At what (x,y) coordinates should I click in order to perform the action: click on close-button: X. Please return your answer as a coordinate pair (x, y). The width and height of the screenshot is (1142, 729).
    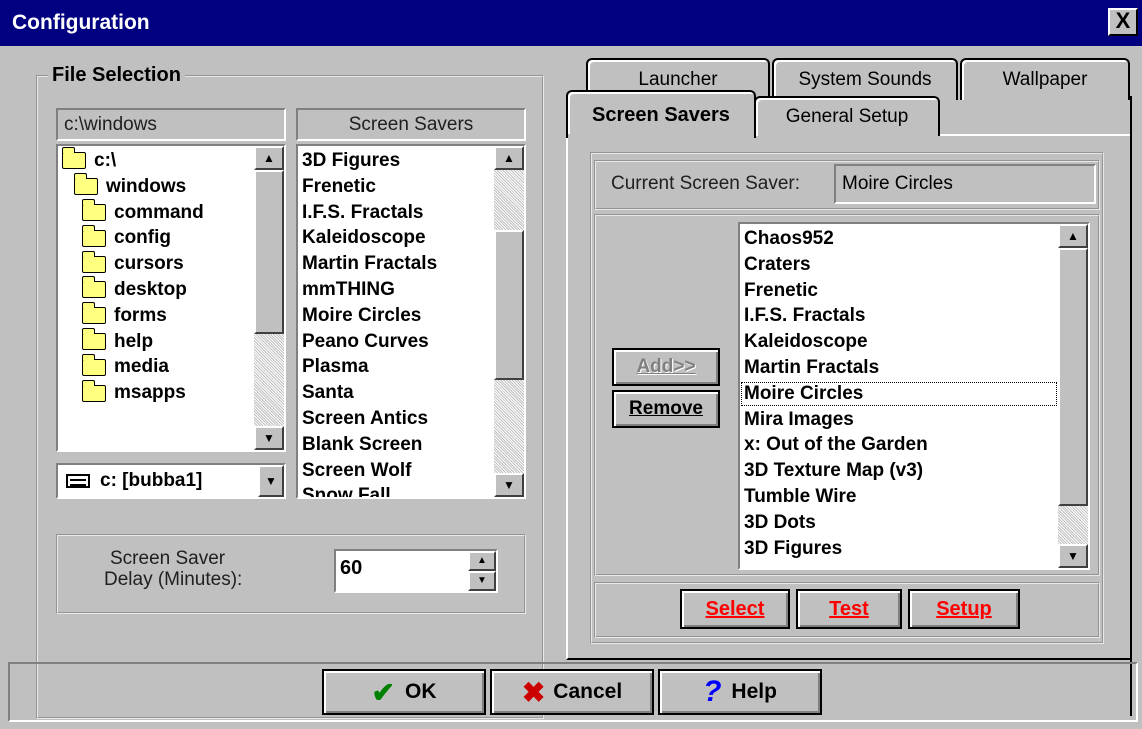
    Looking at the image, I should click on (1123, 22).